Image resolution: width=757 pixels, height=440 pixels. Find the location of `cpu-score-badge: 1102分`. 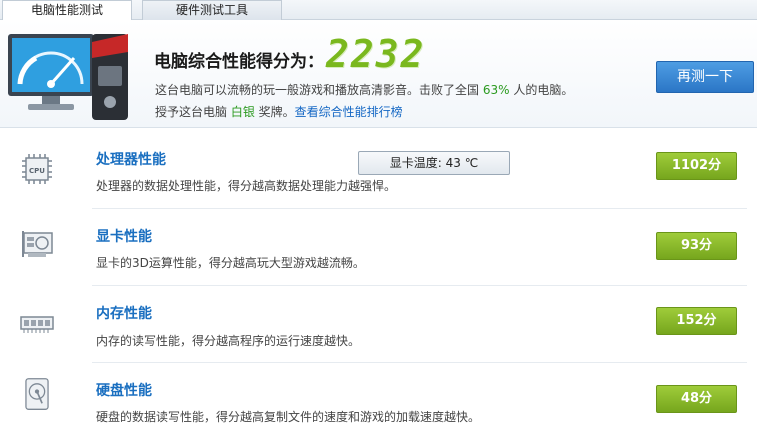

cpu-score-badge: 1102分 is located at coordinates (696, 166).